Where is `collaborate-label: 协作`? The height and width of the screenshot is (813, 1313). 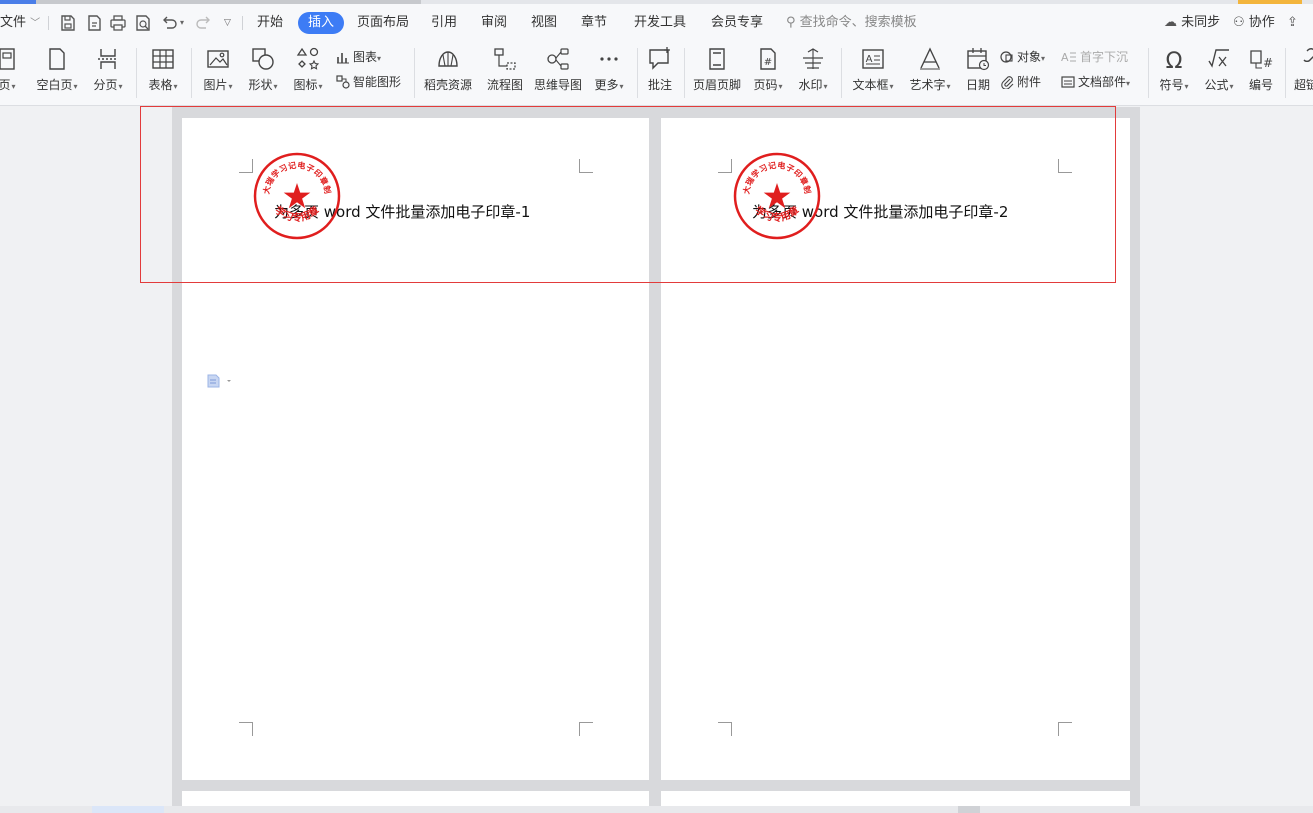
collaborate-label: 协作 is located at coordinates (1261, 22).